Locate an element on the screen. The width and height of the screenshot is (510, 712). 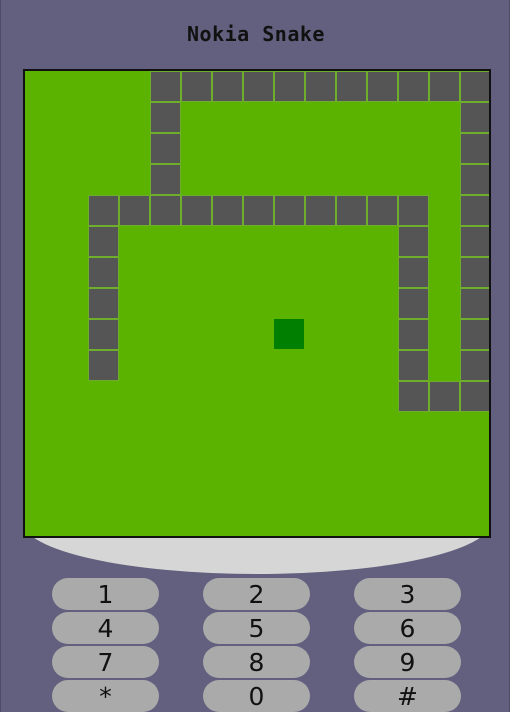
key-9: 9 is located at coordinates (407, 662).